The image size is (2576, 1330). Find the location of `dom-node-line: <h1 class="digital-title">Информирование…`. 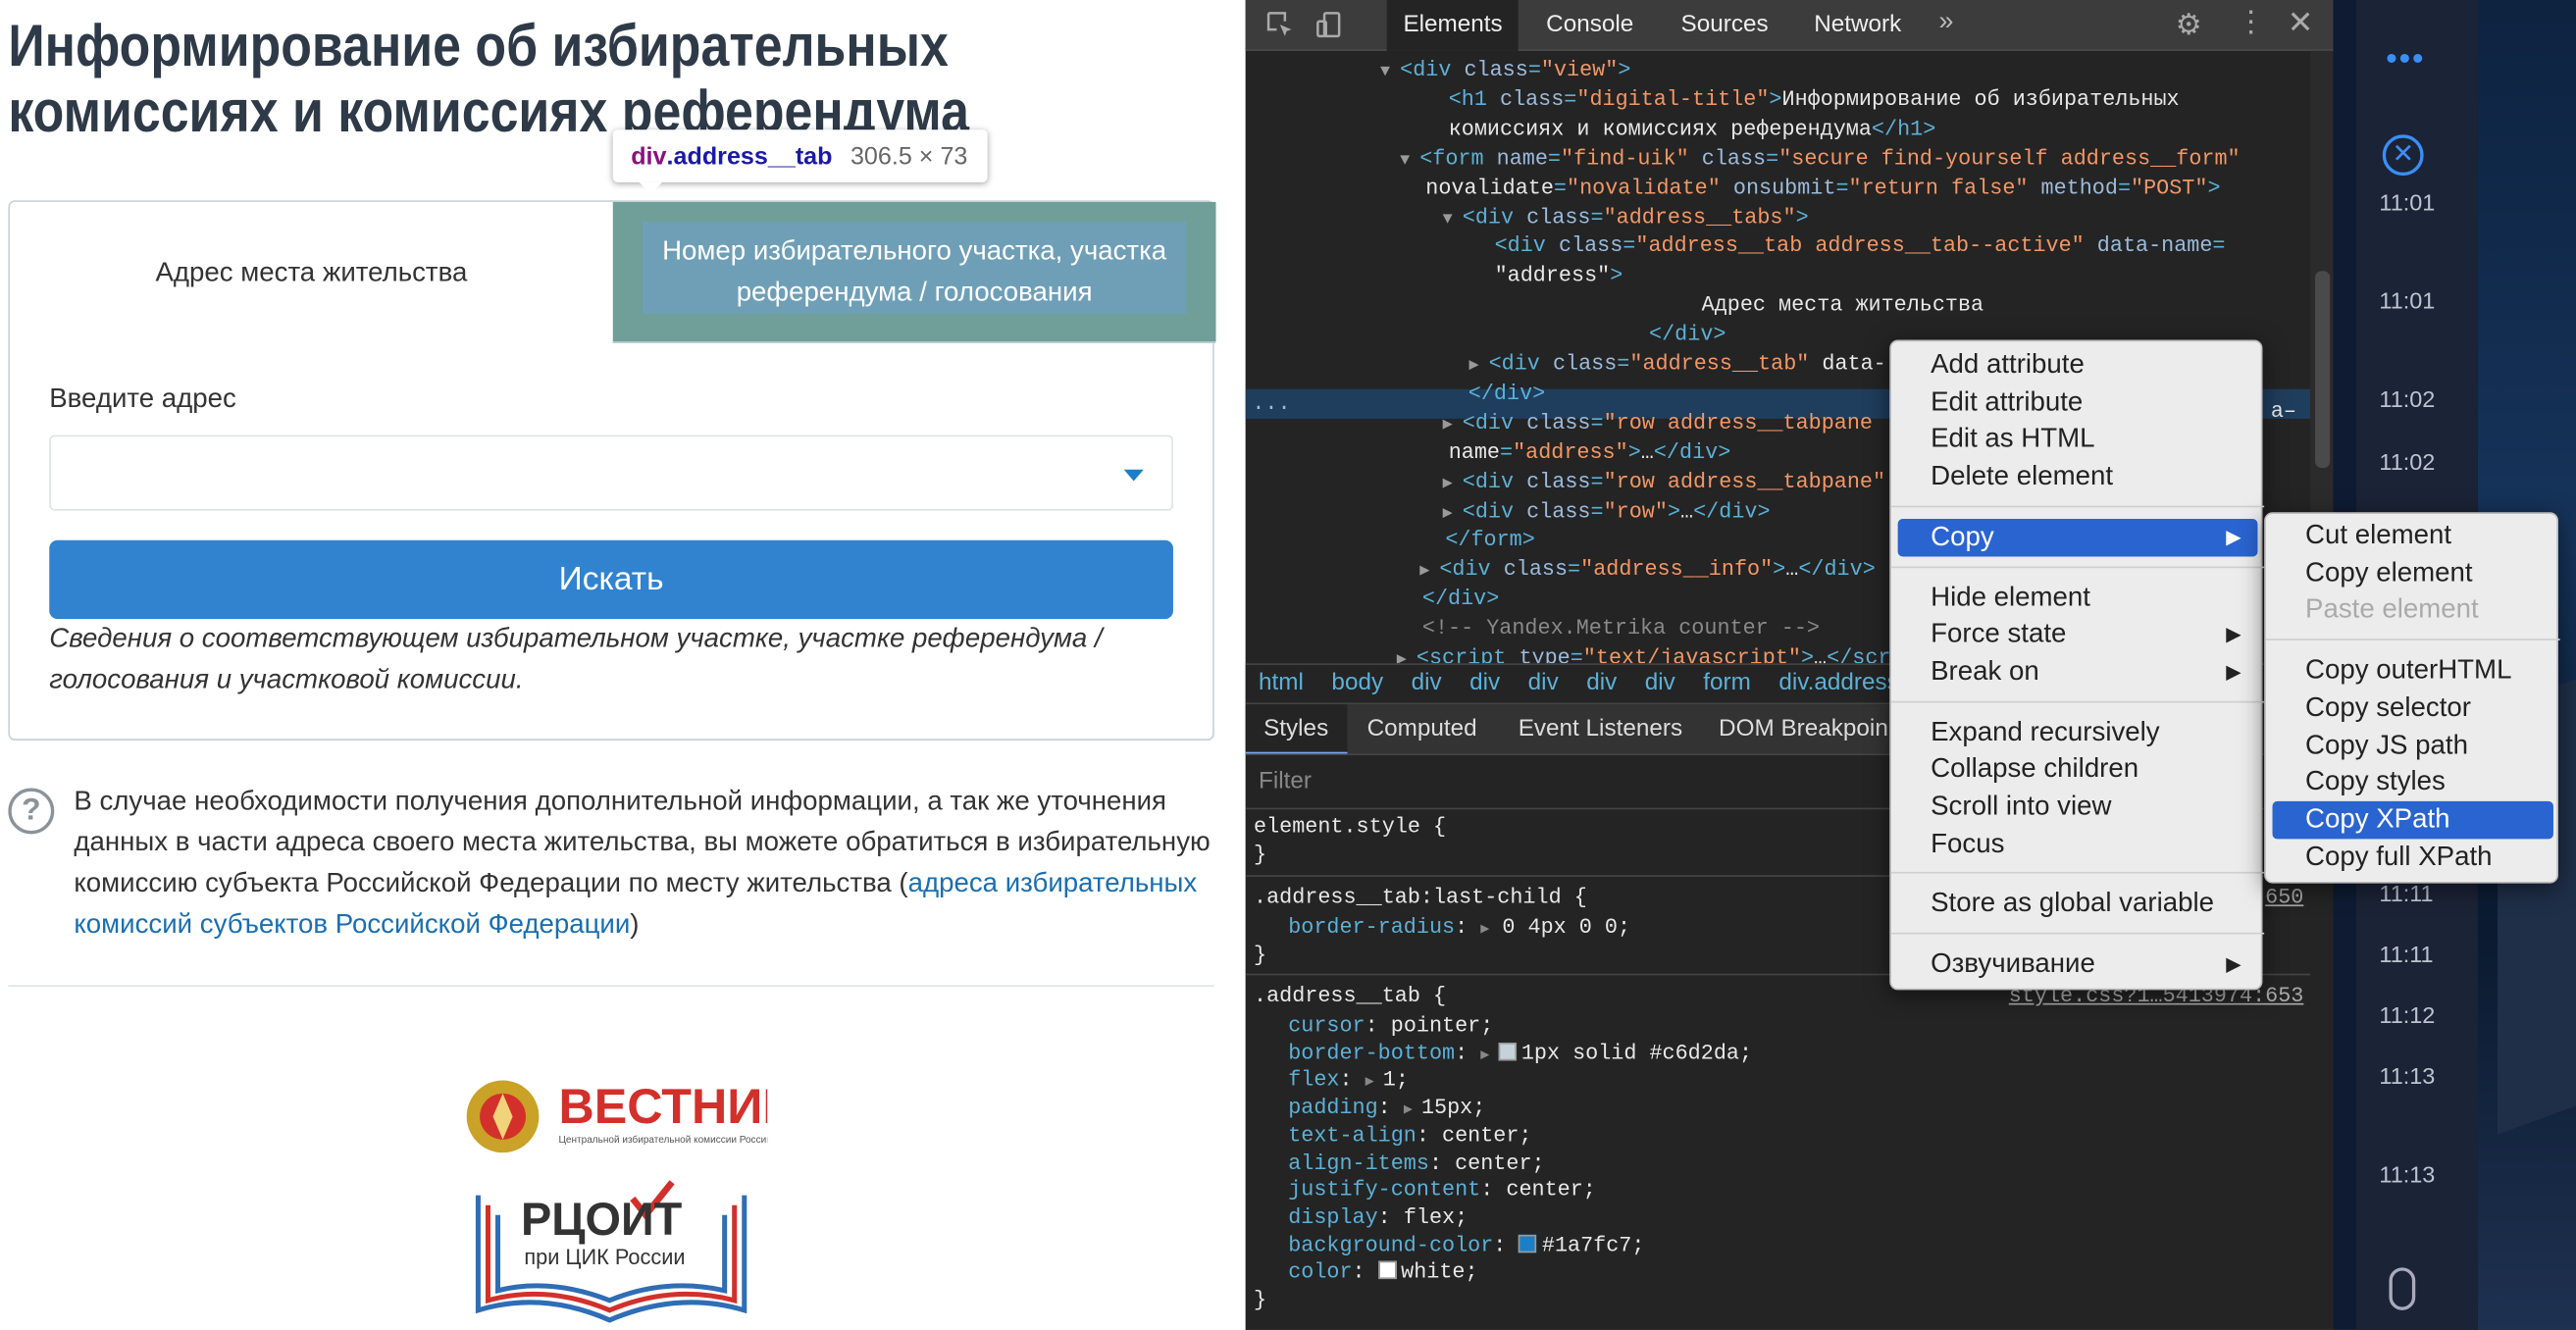

dom-node-line: <h1 class="digital-title">Информирование… is located at coordinates (1801, 99).